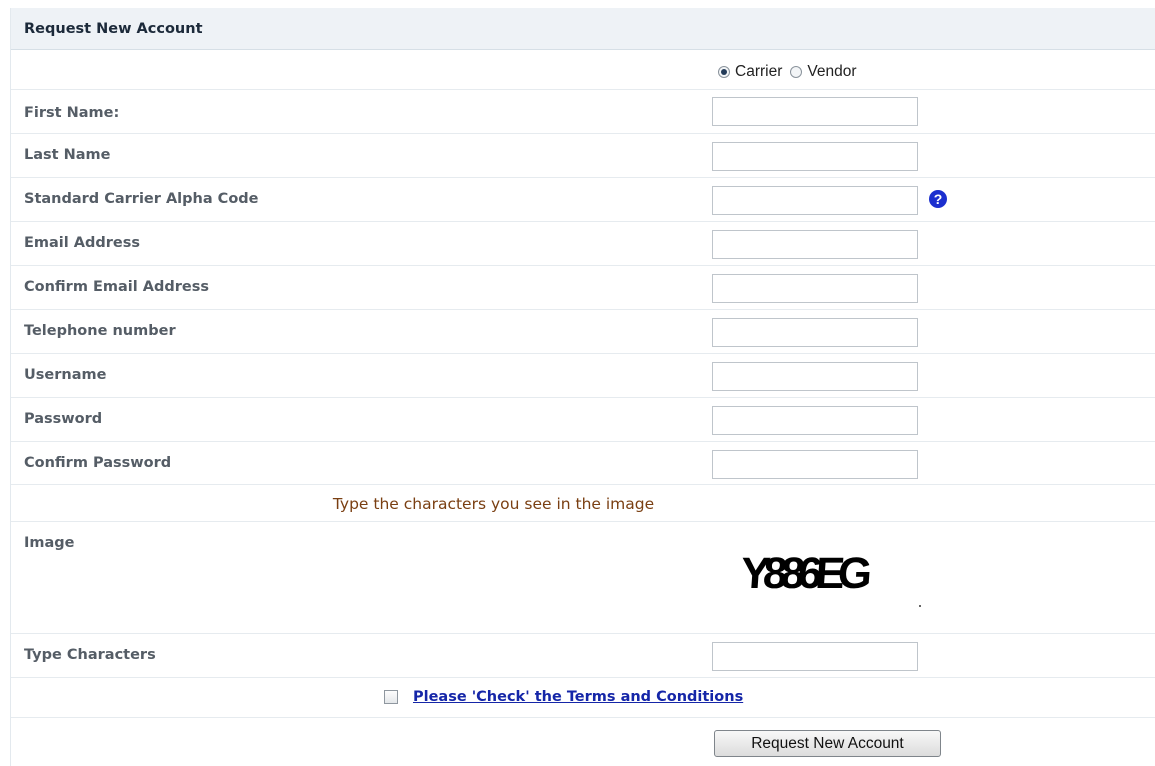 Image resolution: width=1155 pixels, height=766 pixels. What do you see at coordinates (72, 113) in the screenshot?
I see `first-name-label: First Name:` at bounding box center [72, 113].